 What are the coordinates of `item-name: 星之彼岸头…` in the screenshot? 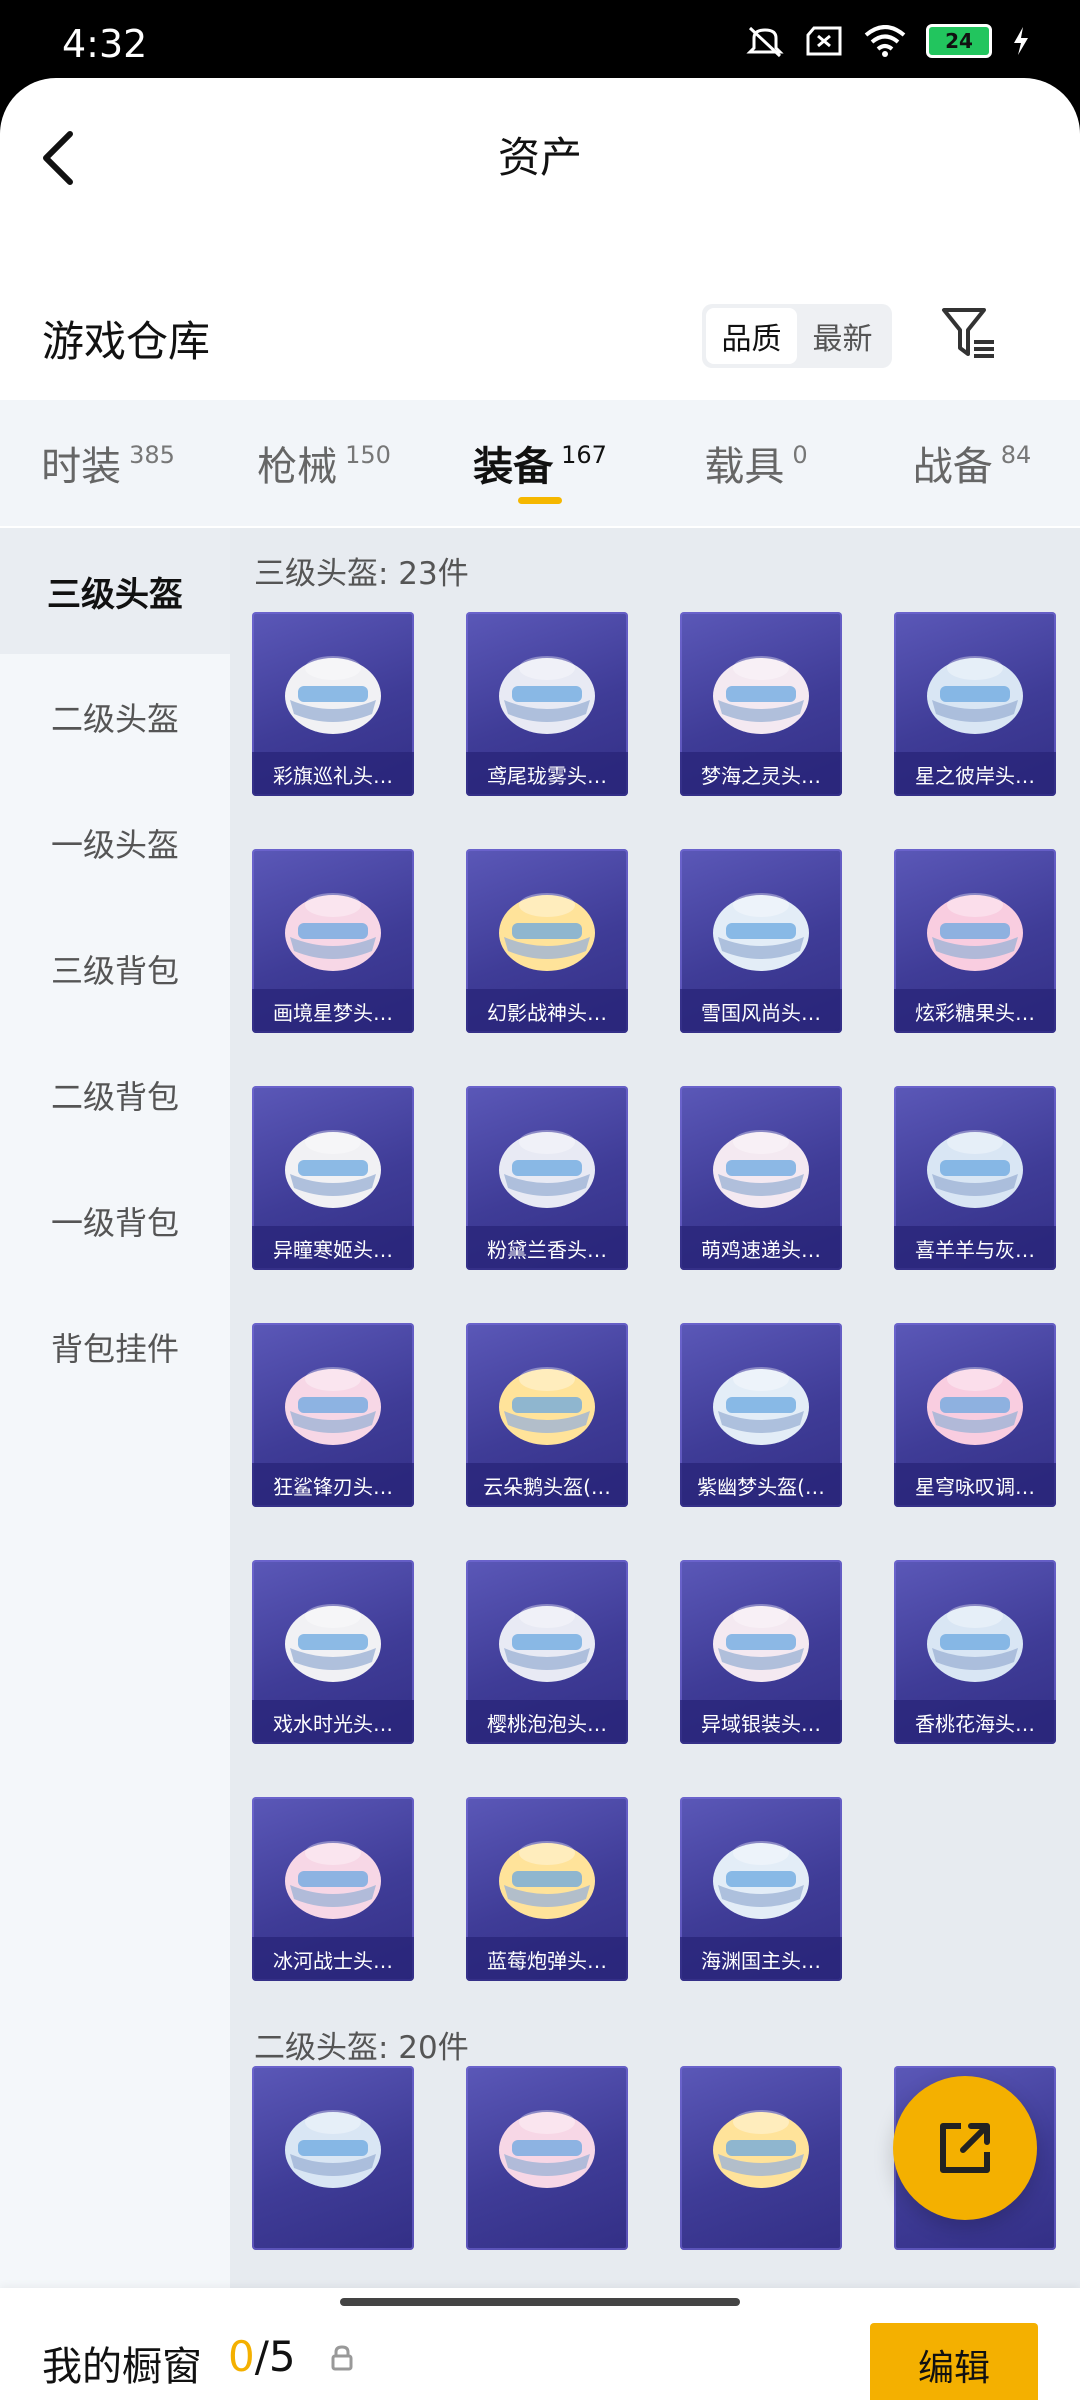 It's located at (975, 774).